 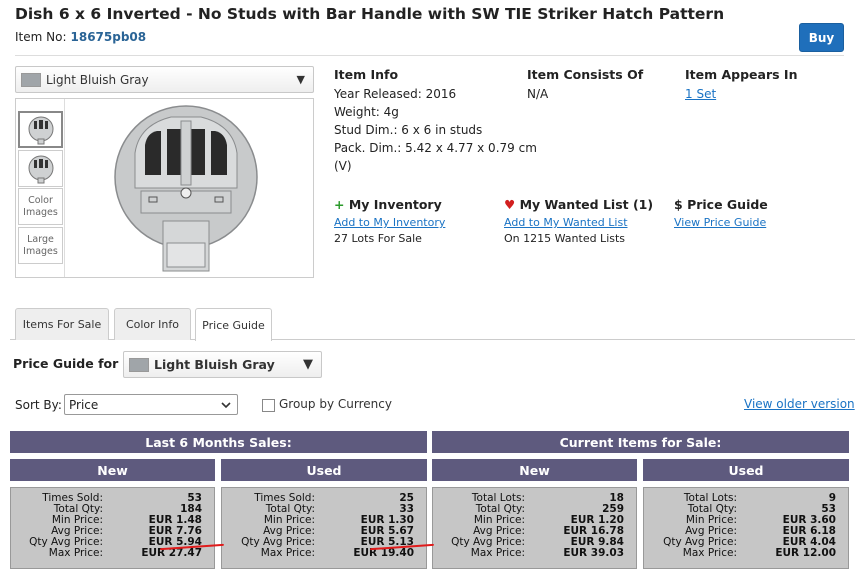 I want to click on item-consists-value: N/A, so click(x=538, y=94).